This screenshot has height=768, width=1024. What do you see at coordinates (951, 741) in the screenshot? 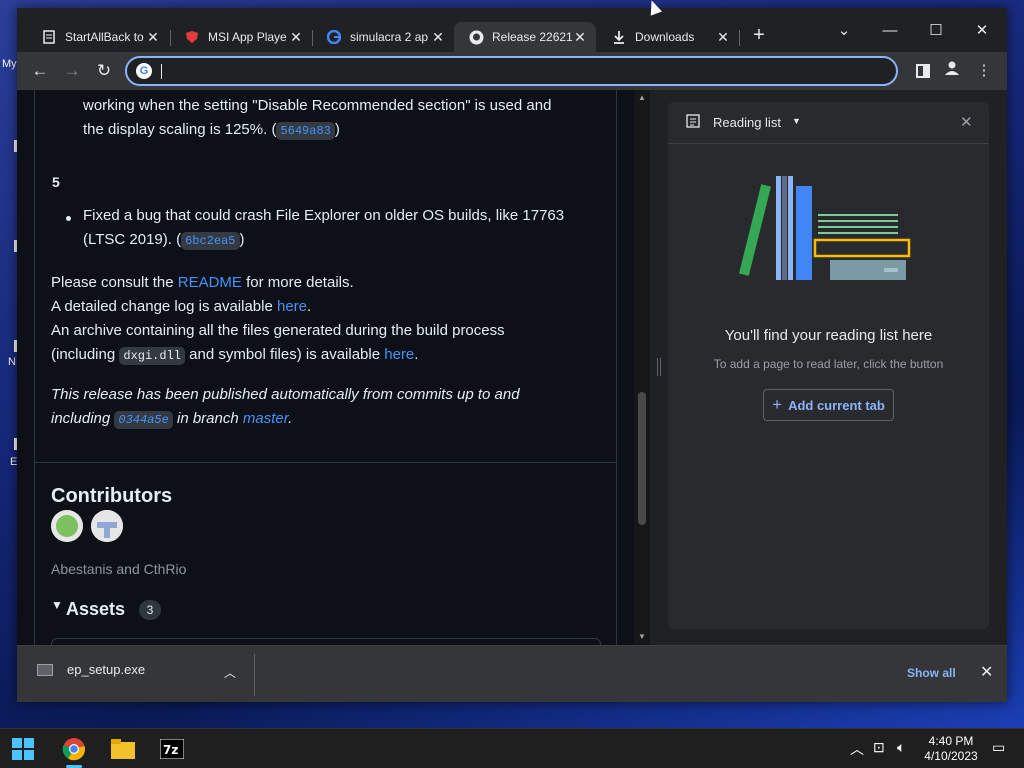
I see `clock-time: 4:40 PM` at bounding box center [951, 741].